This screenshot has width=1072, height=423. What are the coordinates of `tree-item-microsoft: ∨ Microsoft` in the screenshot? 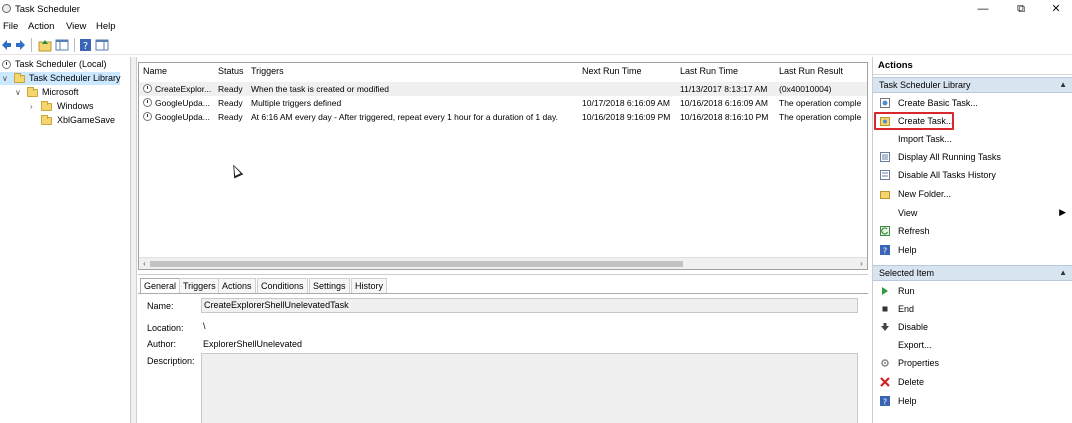 It's located at (65, 92).